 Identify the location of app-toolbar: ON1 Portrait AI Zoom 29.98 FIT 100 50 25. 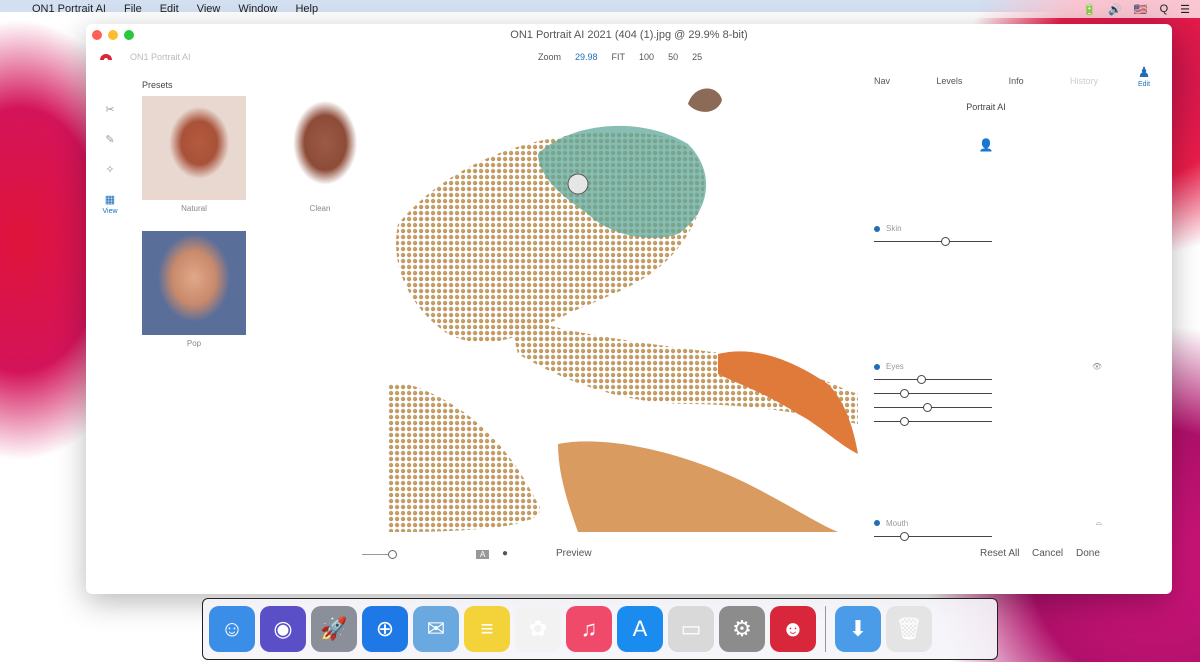
(629, 58).